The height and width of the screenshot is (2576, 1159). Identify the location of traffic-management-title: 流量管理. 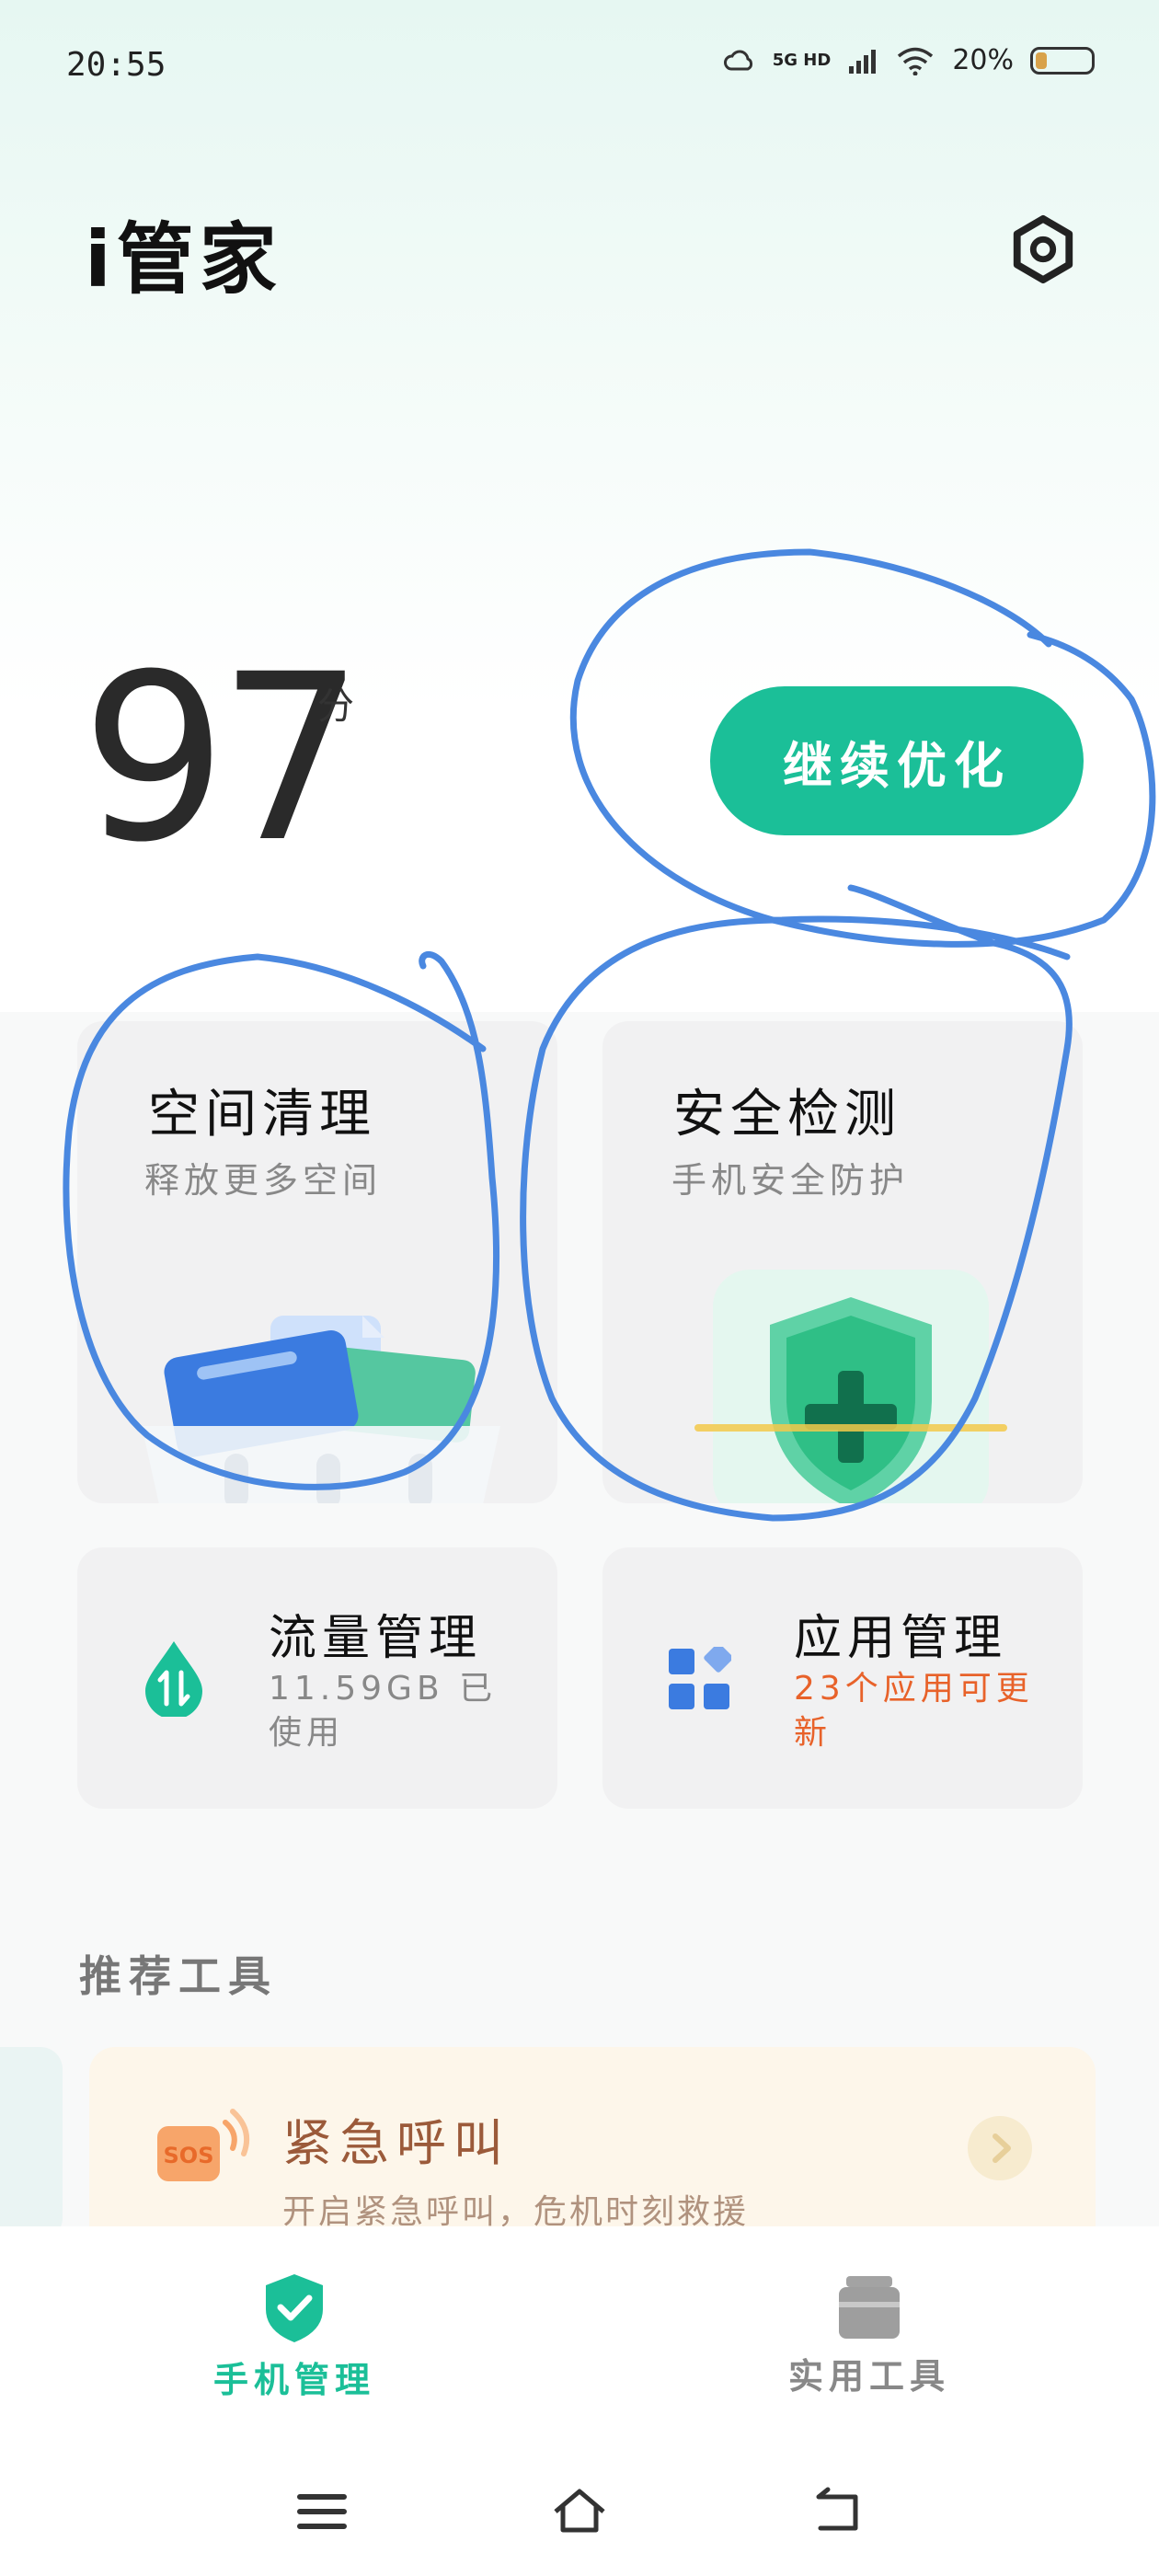
(376, 1638).